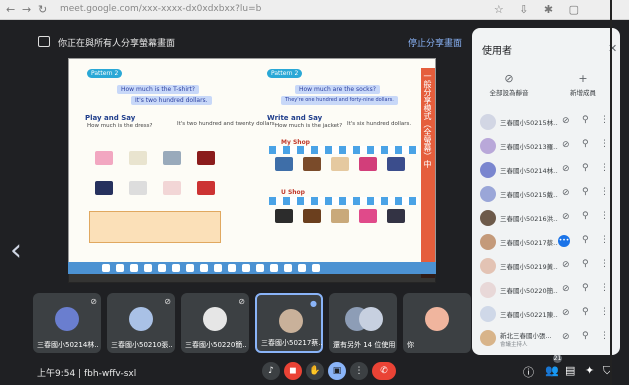  What do you see at coordinates (117, 44) in the screenshot?
I see `presenting-message: 你正在與所有人分享螢幕畫面` at bounding box center [117, 44].